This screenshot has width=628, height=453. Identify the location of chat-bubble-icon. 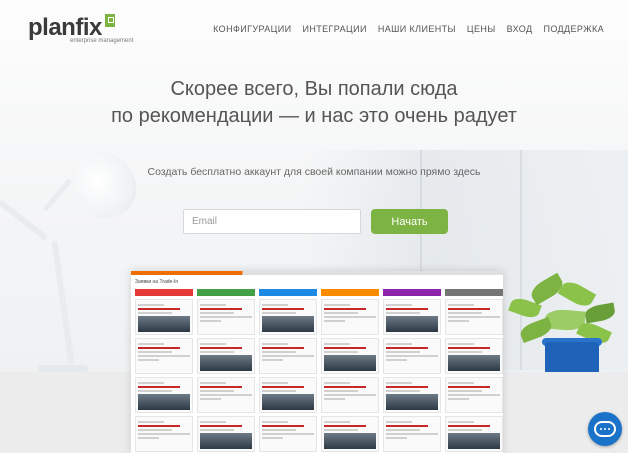
(605, 429).